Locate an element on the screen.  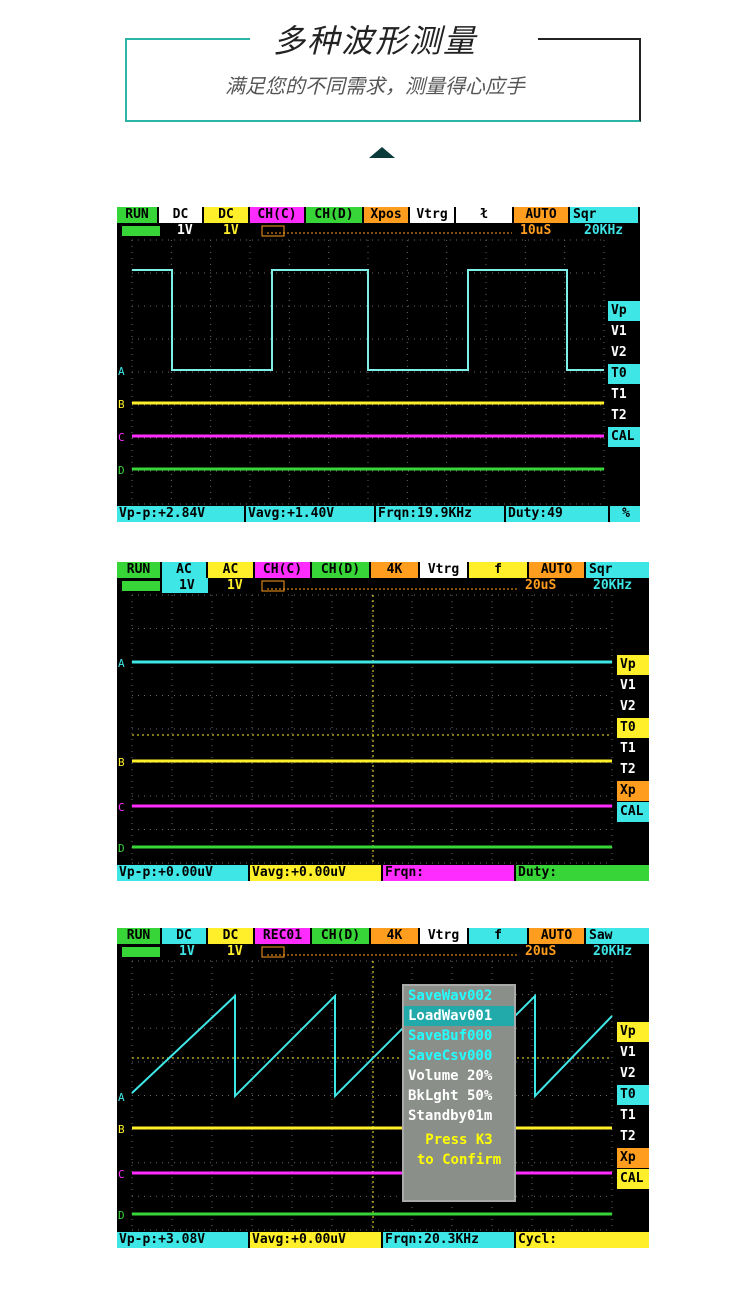
vavg-readout: Vavg:+1.40V is located at coordinates (311, 514).